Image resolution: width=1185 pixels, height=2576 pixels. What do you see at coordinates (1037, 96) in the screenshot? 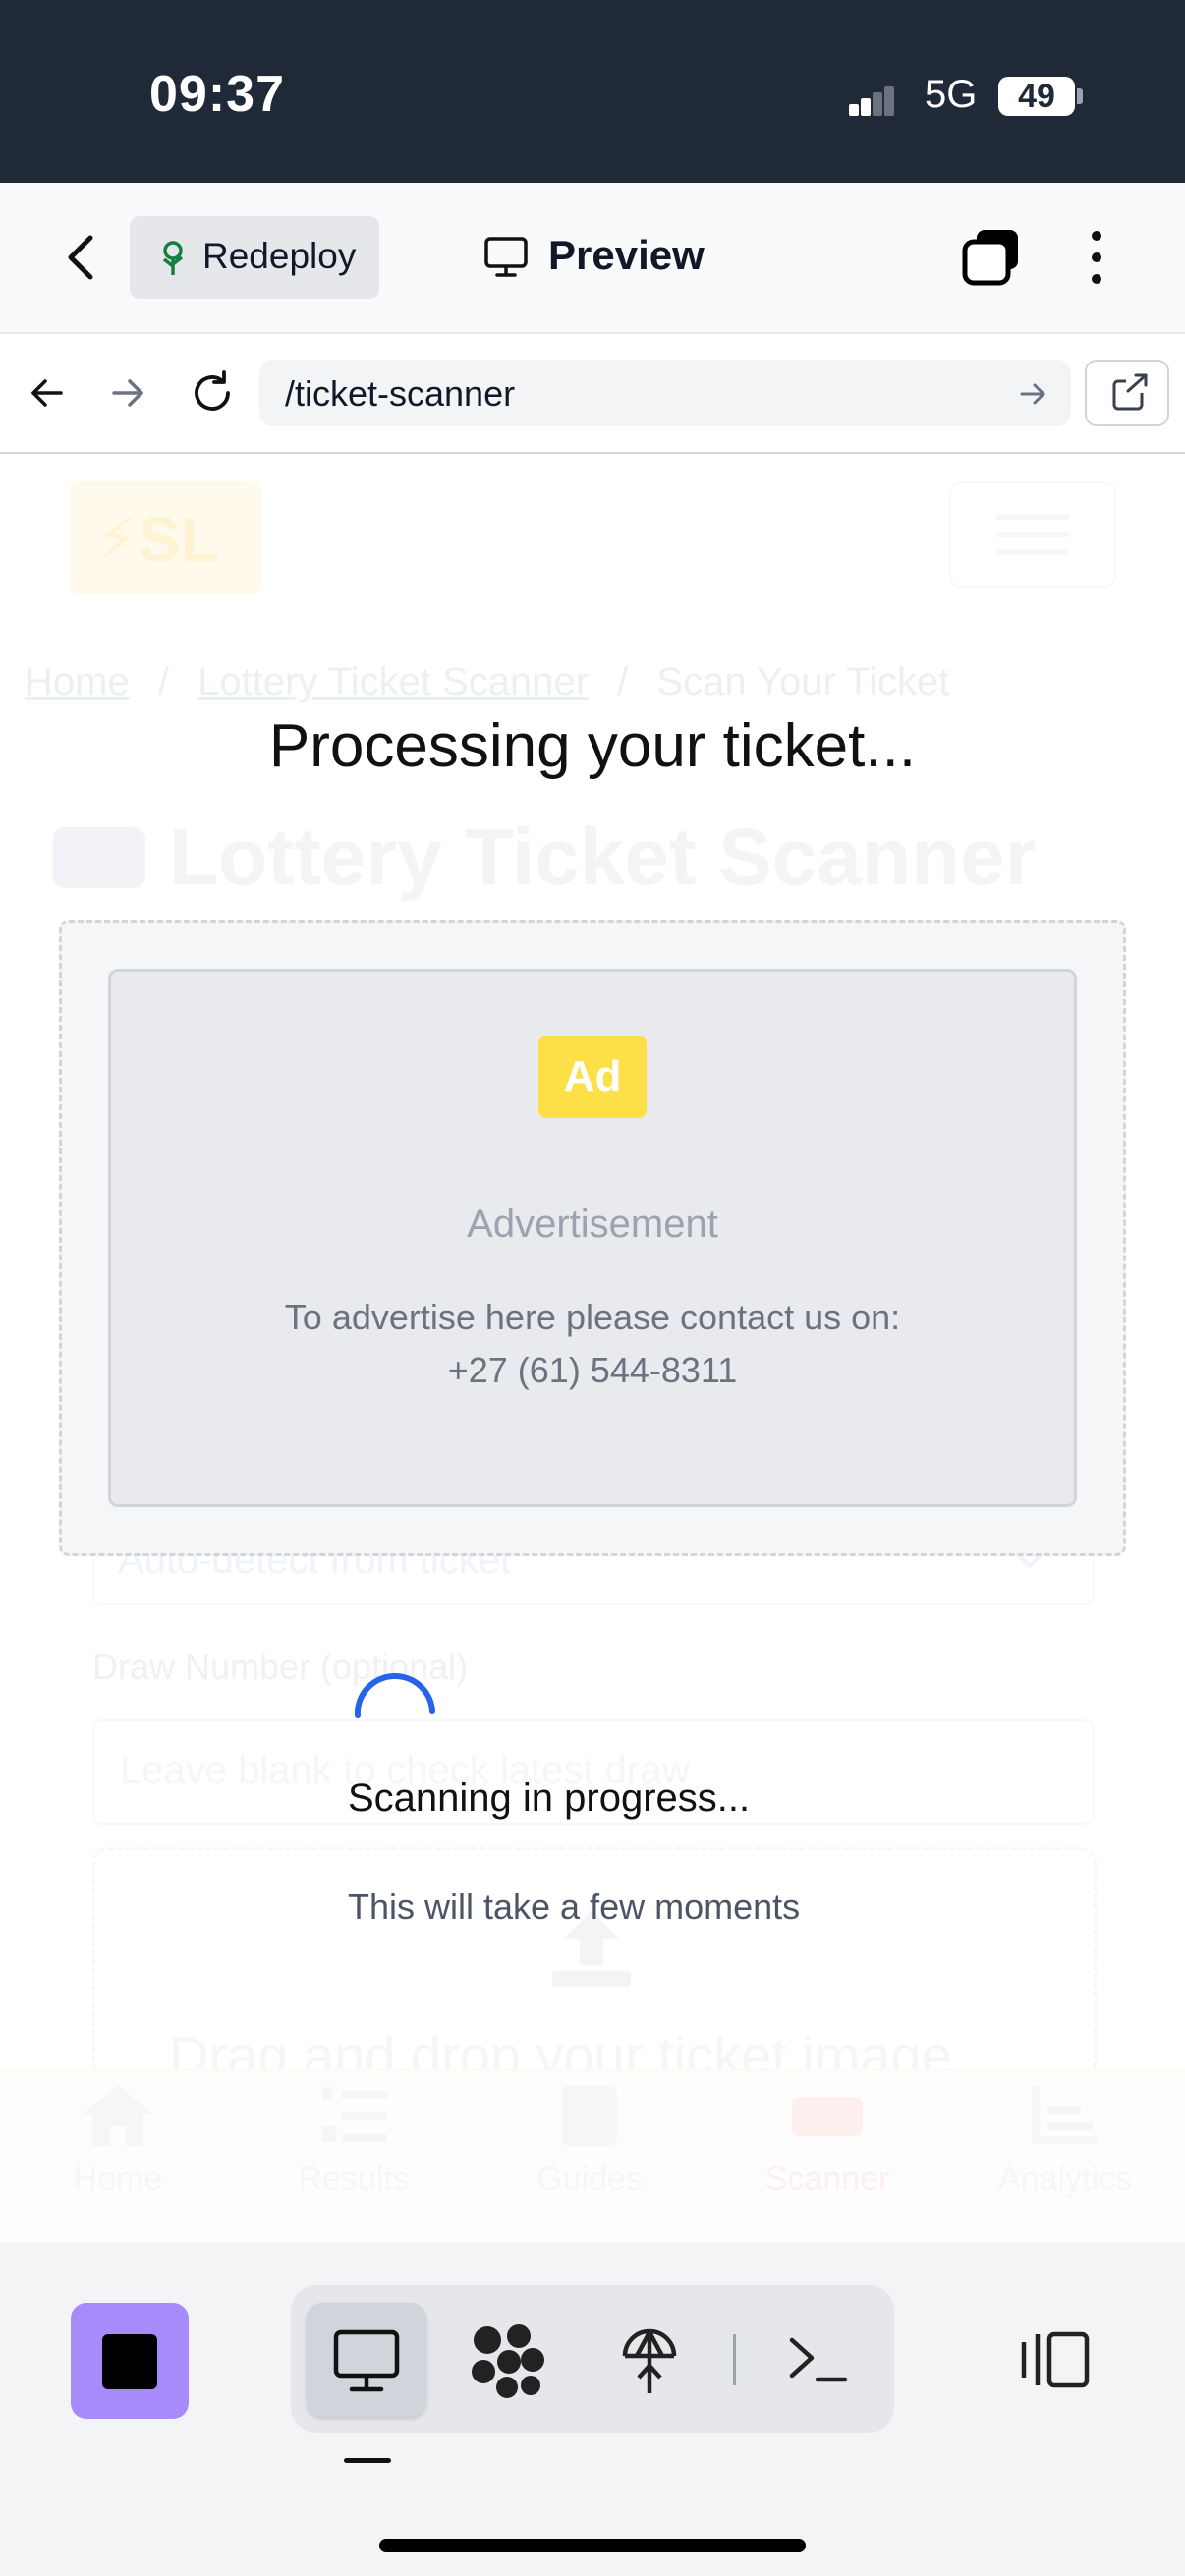
I see `battery-icon: 49` at bounding box center [1037, 96].